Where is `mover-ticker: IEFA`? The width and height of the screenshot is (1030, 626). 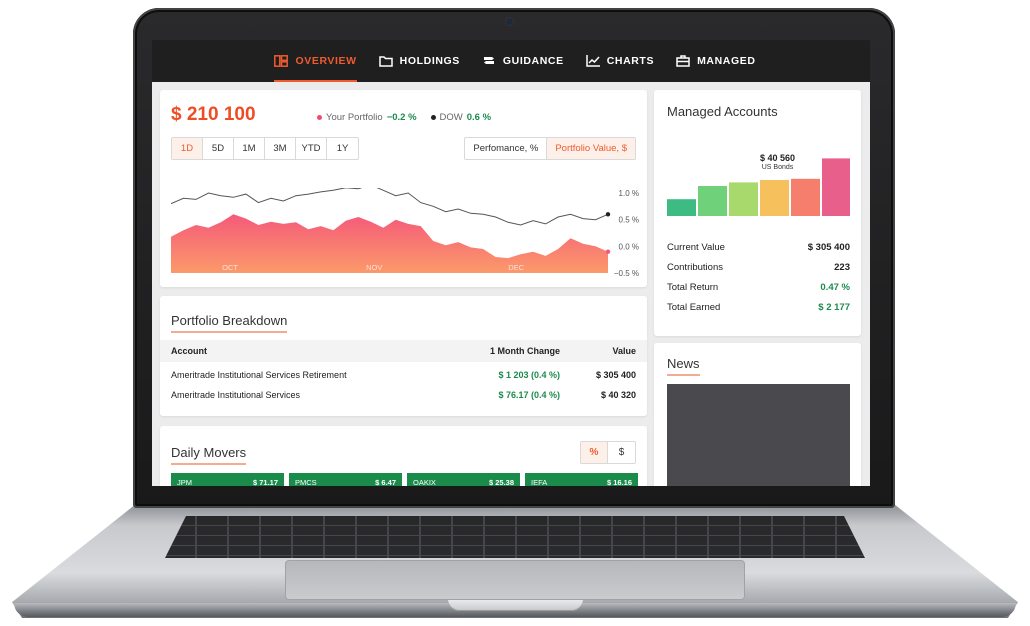 mover-ticker: IEFA is located at coordinates (539, 482).